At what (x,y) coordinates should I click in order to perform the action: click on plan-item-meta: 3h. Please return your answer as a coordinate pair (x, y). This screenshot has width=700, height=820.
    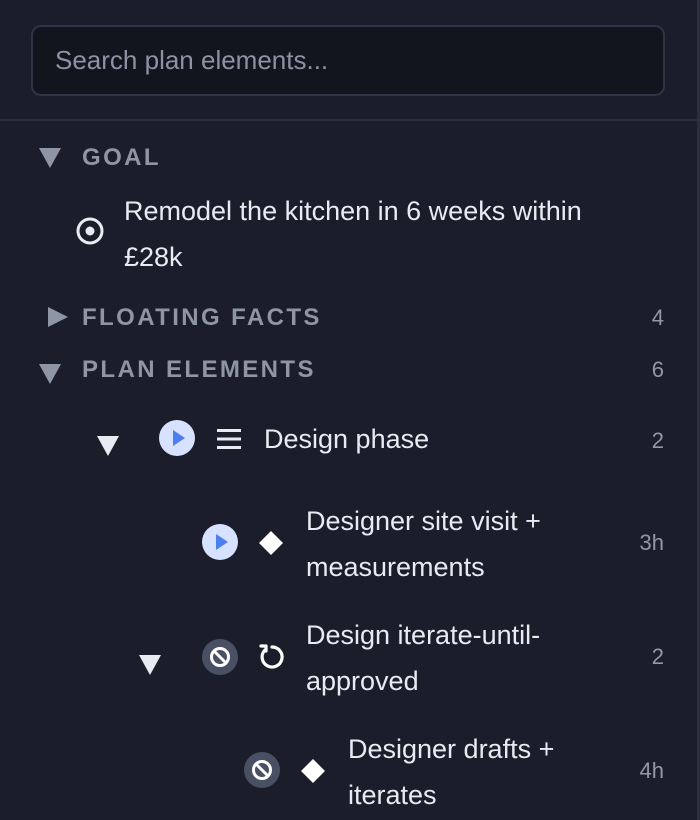
    Looking at the image, I should click on (651, 542).